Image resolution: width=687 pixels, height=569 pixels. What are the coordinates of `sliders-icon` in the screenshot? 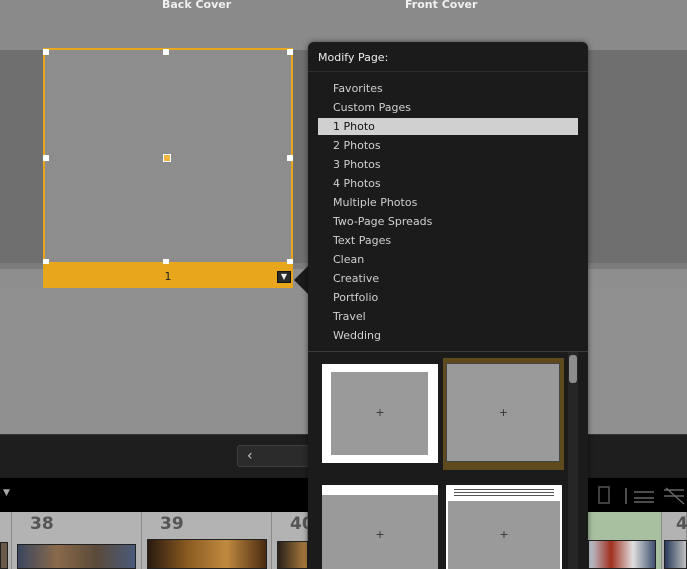 It's located at (639, 496).